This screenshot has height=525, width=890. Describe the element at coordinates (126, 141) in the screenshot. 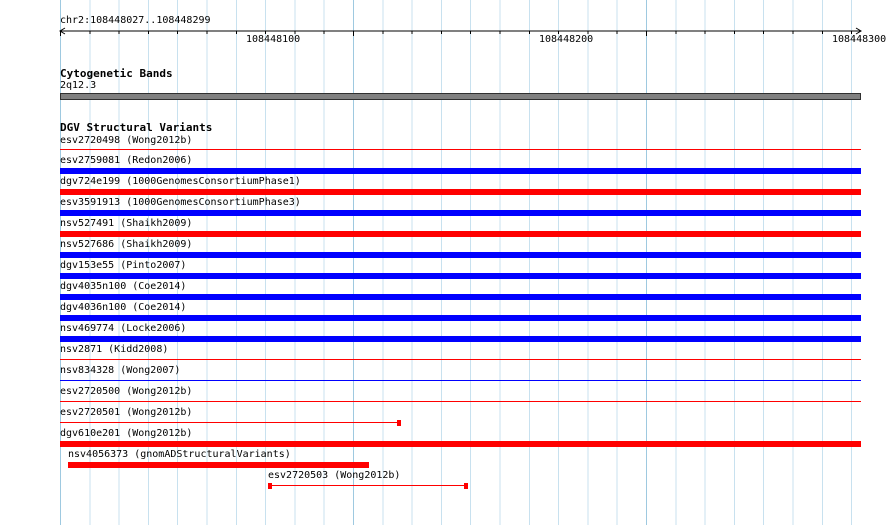

I see `feature-label: esv2720498 (Wong2012b)` at that location.